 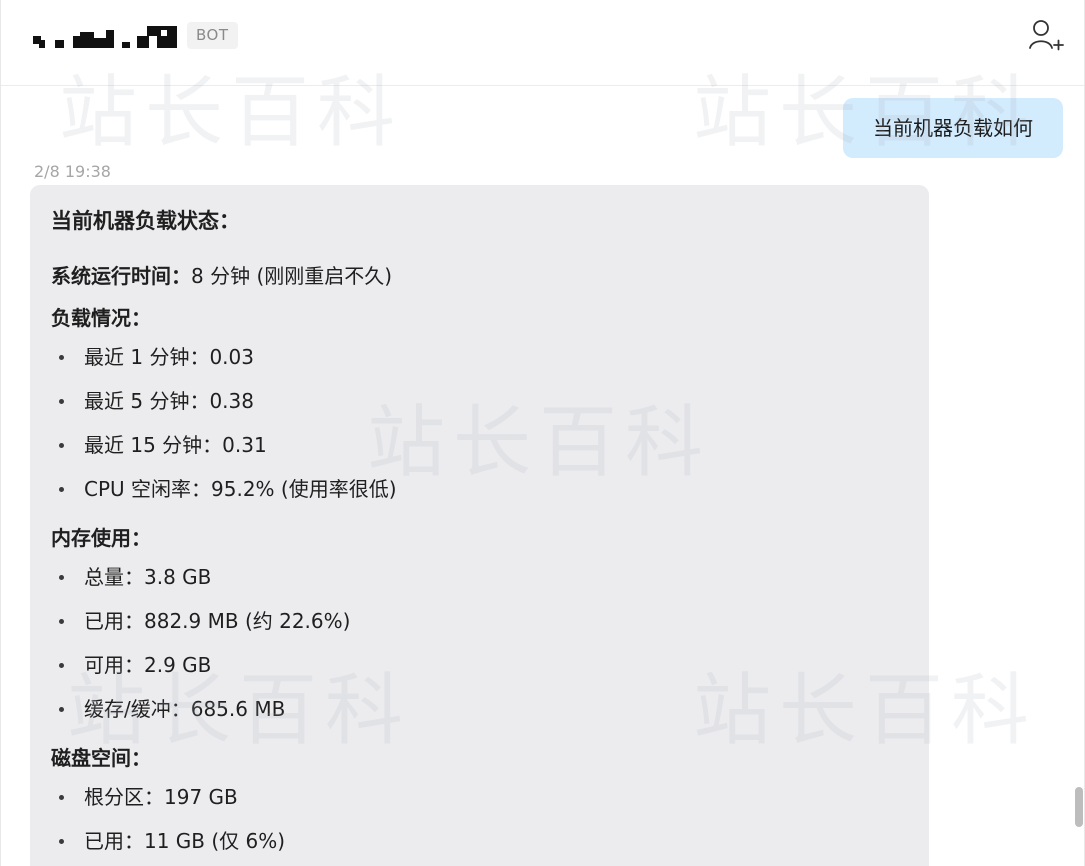 I want to click on user-message-bubble: 当前机器负载如何, so click(x=953, y=128).